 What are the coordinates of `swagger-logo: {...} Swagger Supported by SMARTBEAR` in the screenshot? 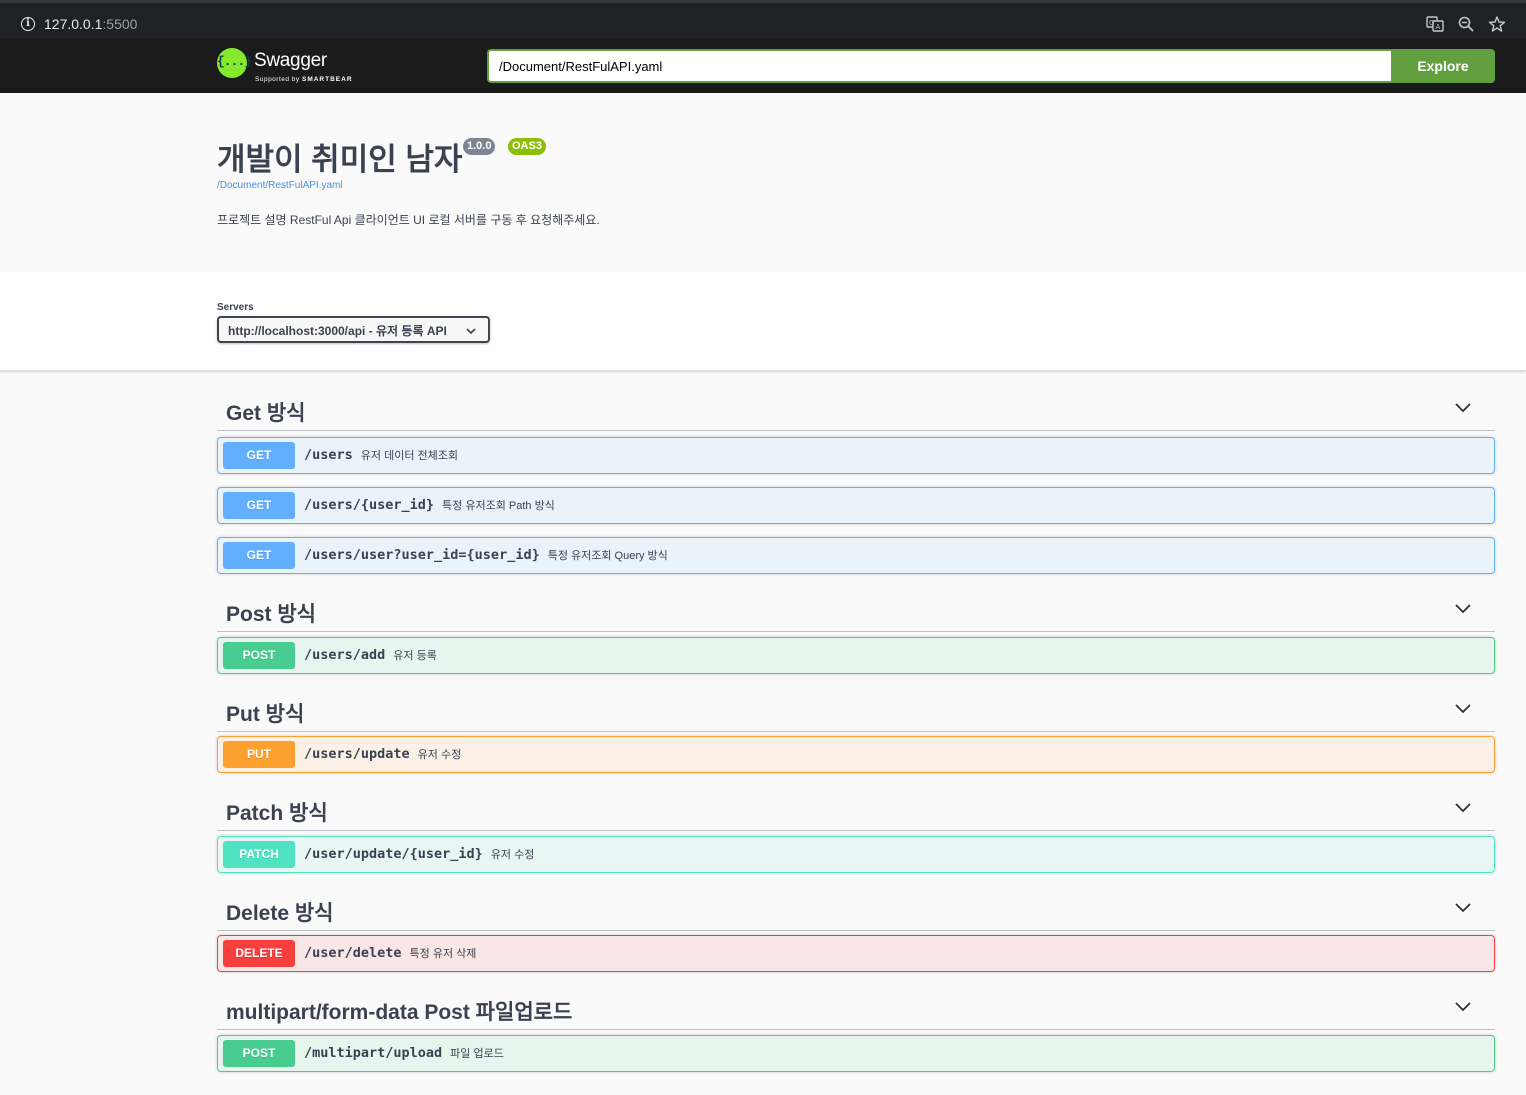 It's located at (287, 67).